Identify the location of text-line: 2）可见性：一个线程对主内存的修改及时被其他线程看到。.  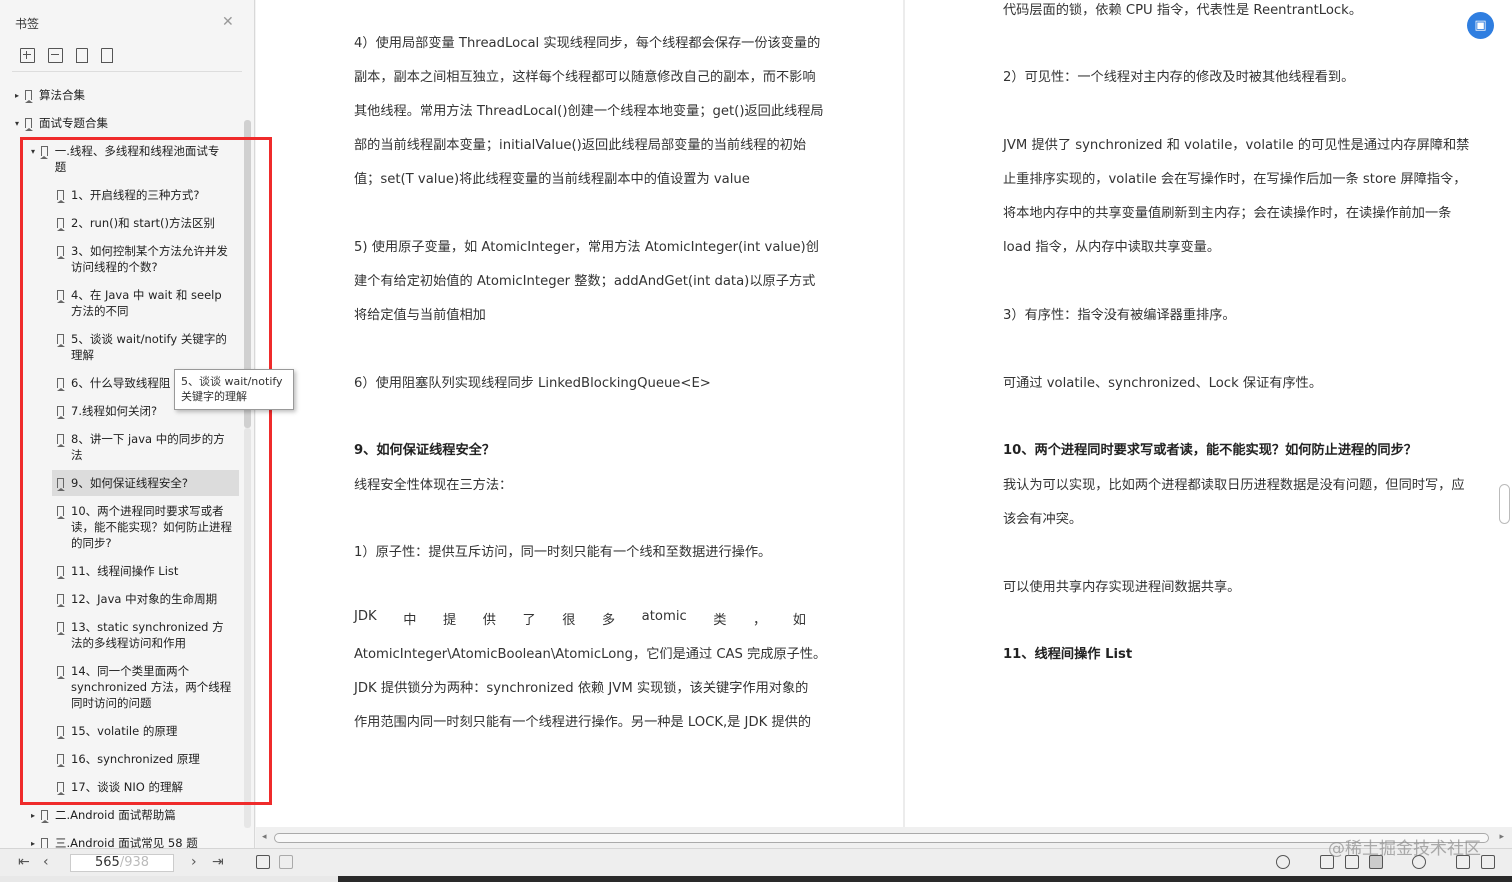
(1179, 77).